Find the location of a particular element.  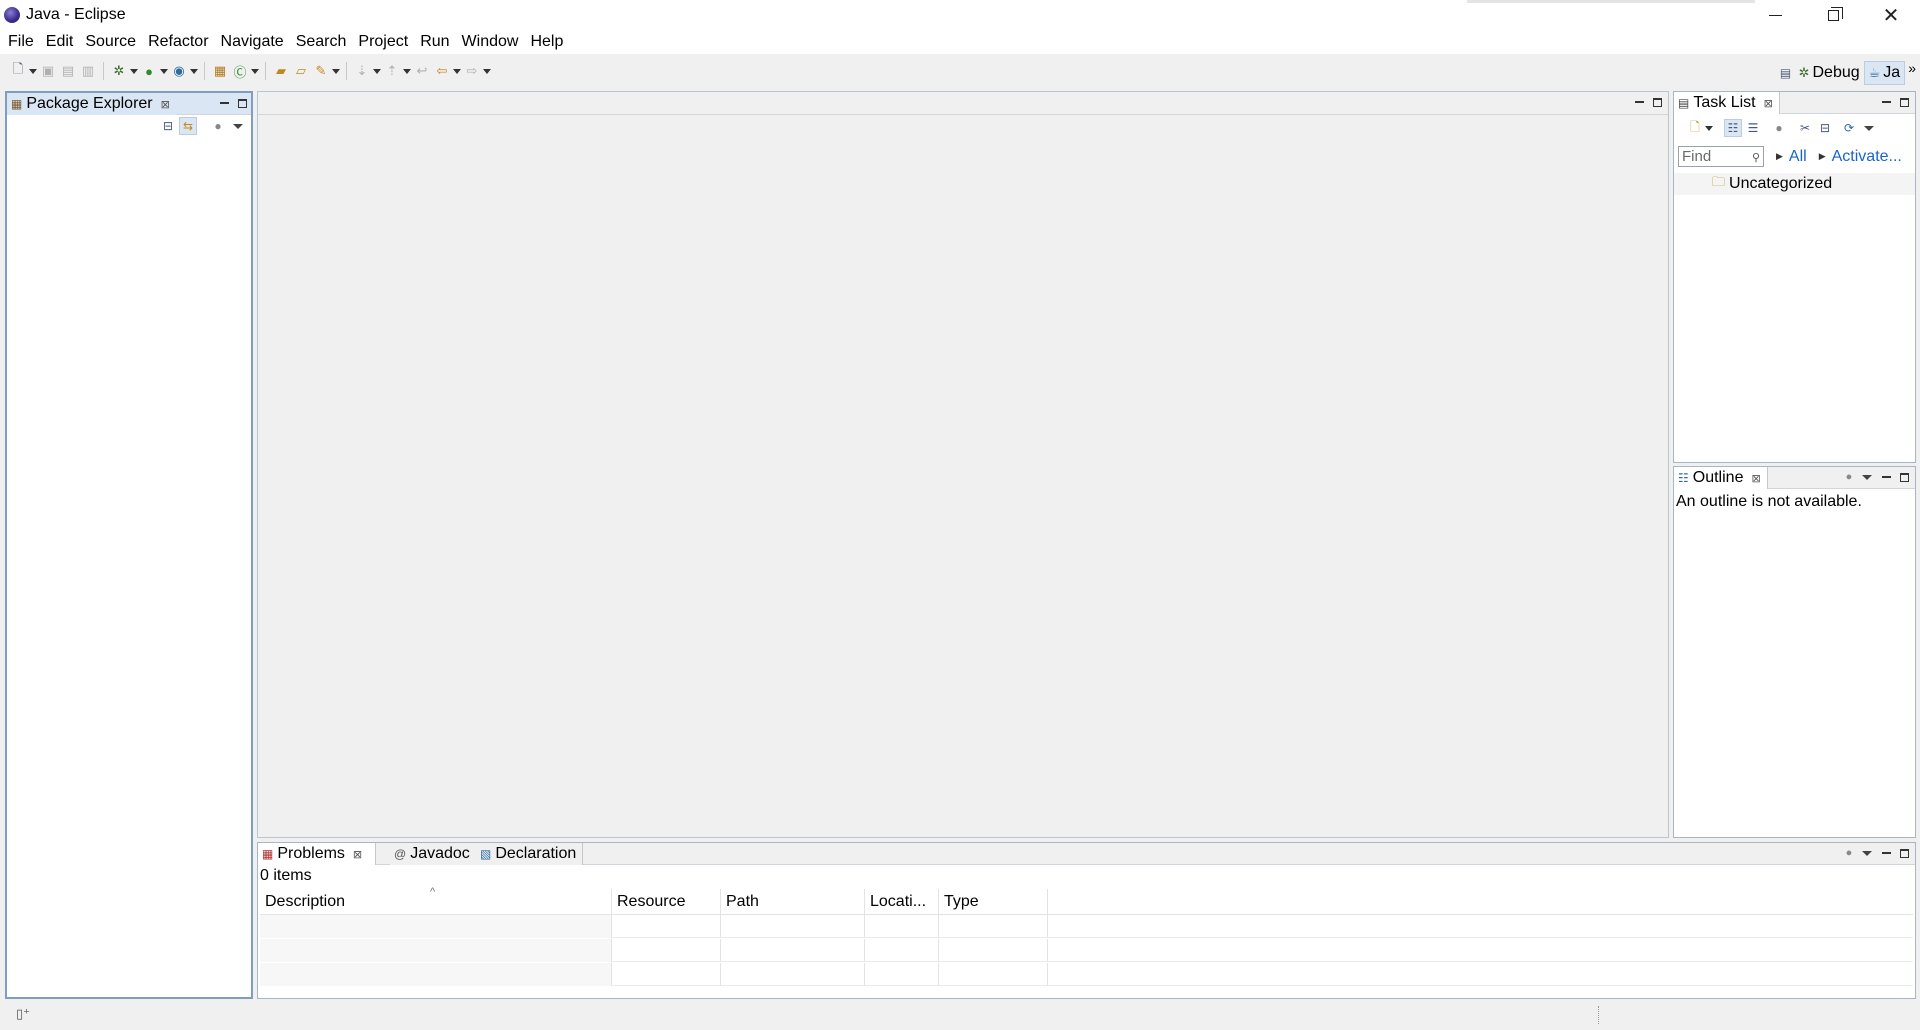

save-all-icon: ▤ is located at coordinates (68, 71).